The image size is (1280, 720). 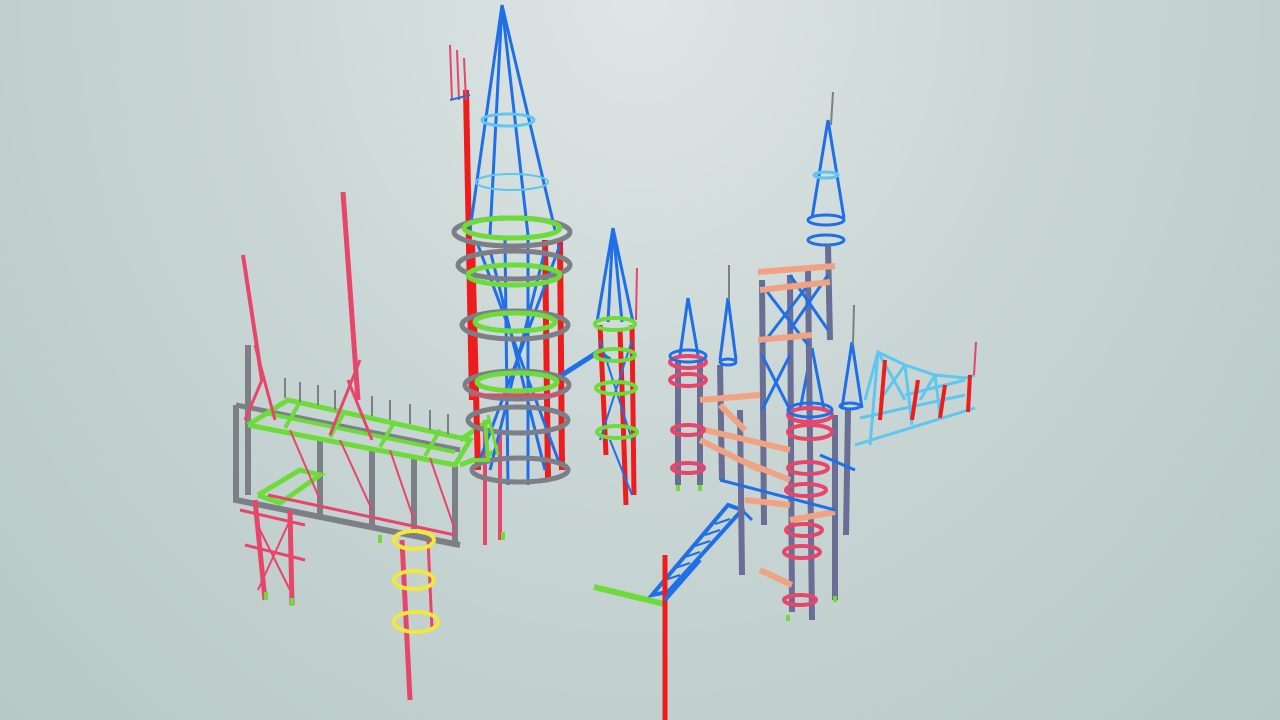 What do you see at coordinates (915, 394) in the screenshot?
I see `right-truss-wing` at bounding box center [915, 394].